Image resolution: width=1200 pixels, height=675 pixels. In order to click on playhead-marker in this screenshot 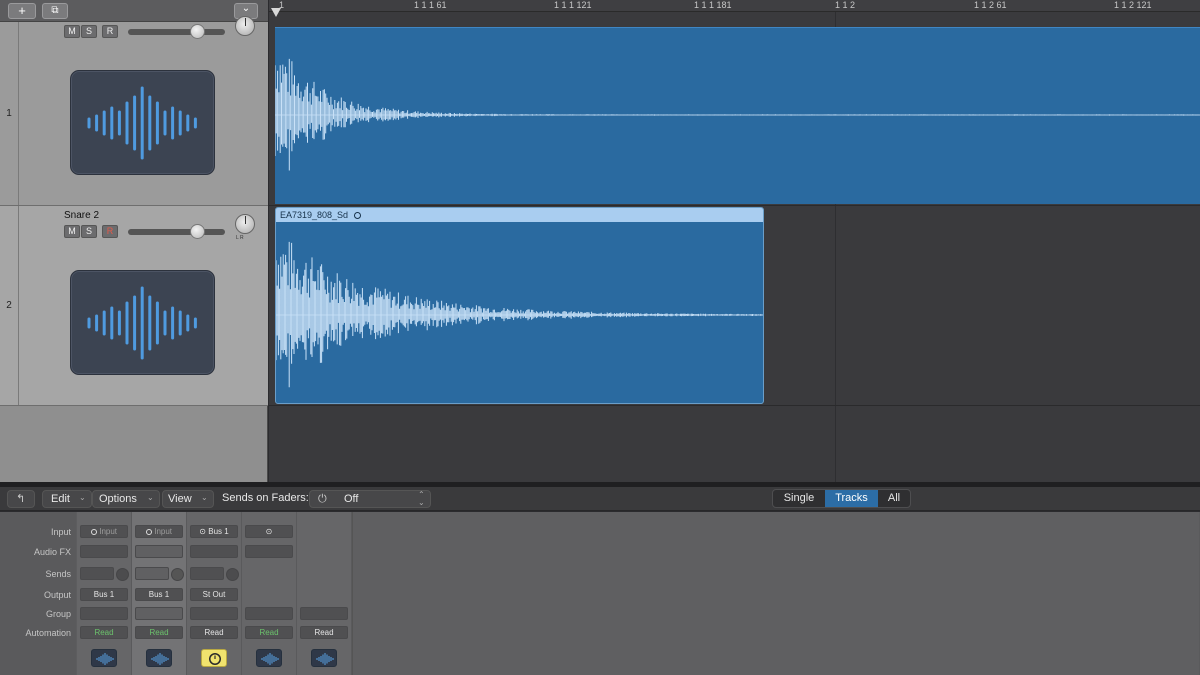, I will do `click(276, 12)`.